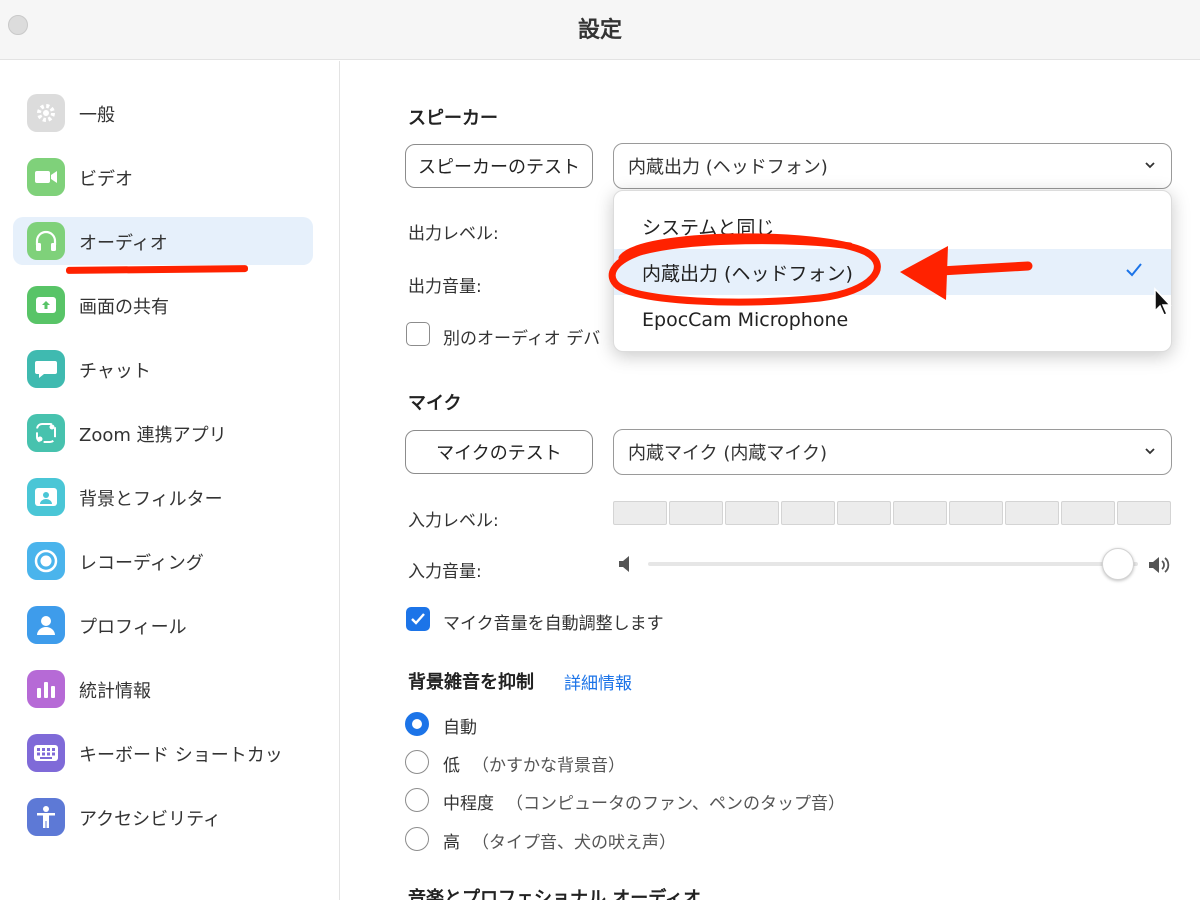 Image resolution: width=1200 pixels, height=900 pixels. I want to click on sidebar-item-profile: プロフィール, so click(163, 625).